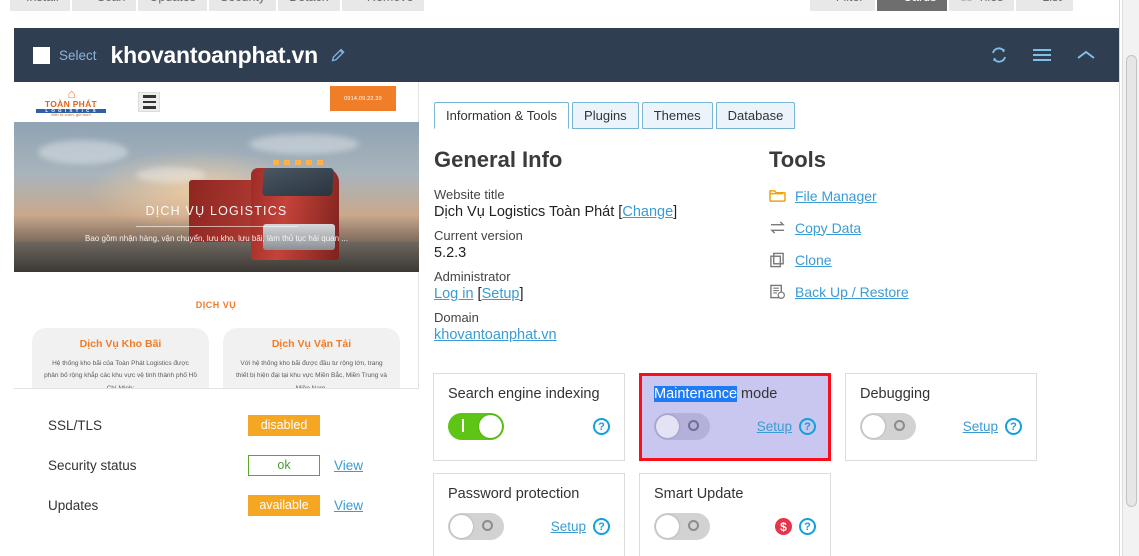 This screenshot has width=1139, height=556. Describe the element at coordinates (216, 305) in the screenshot. I see `preview-services-heading: DỊCH VỤ` at that location.